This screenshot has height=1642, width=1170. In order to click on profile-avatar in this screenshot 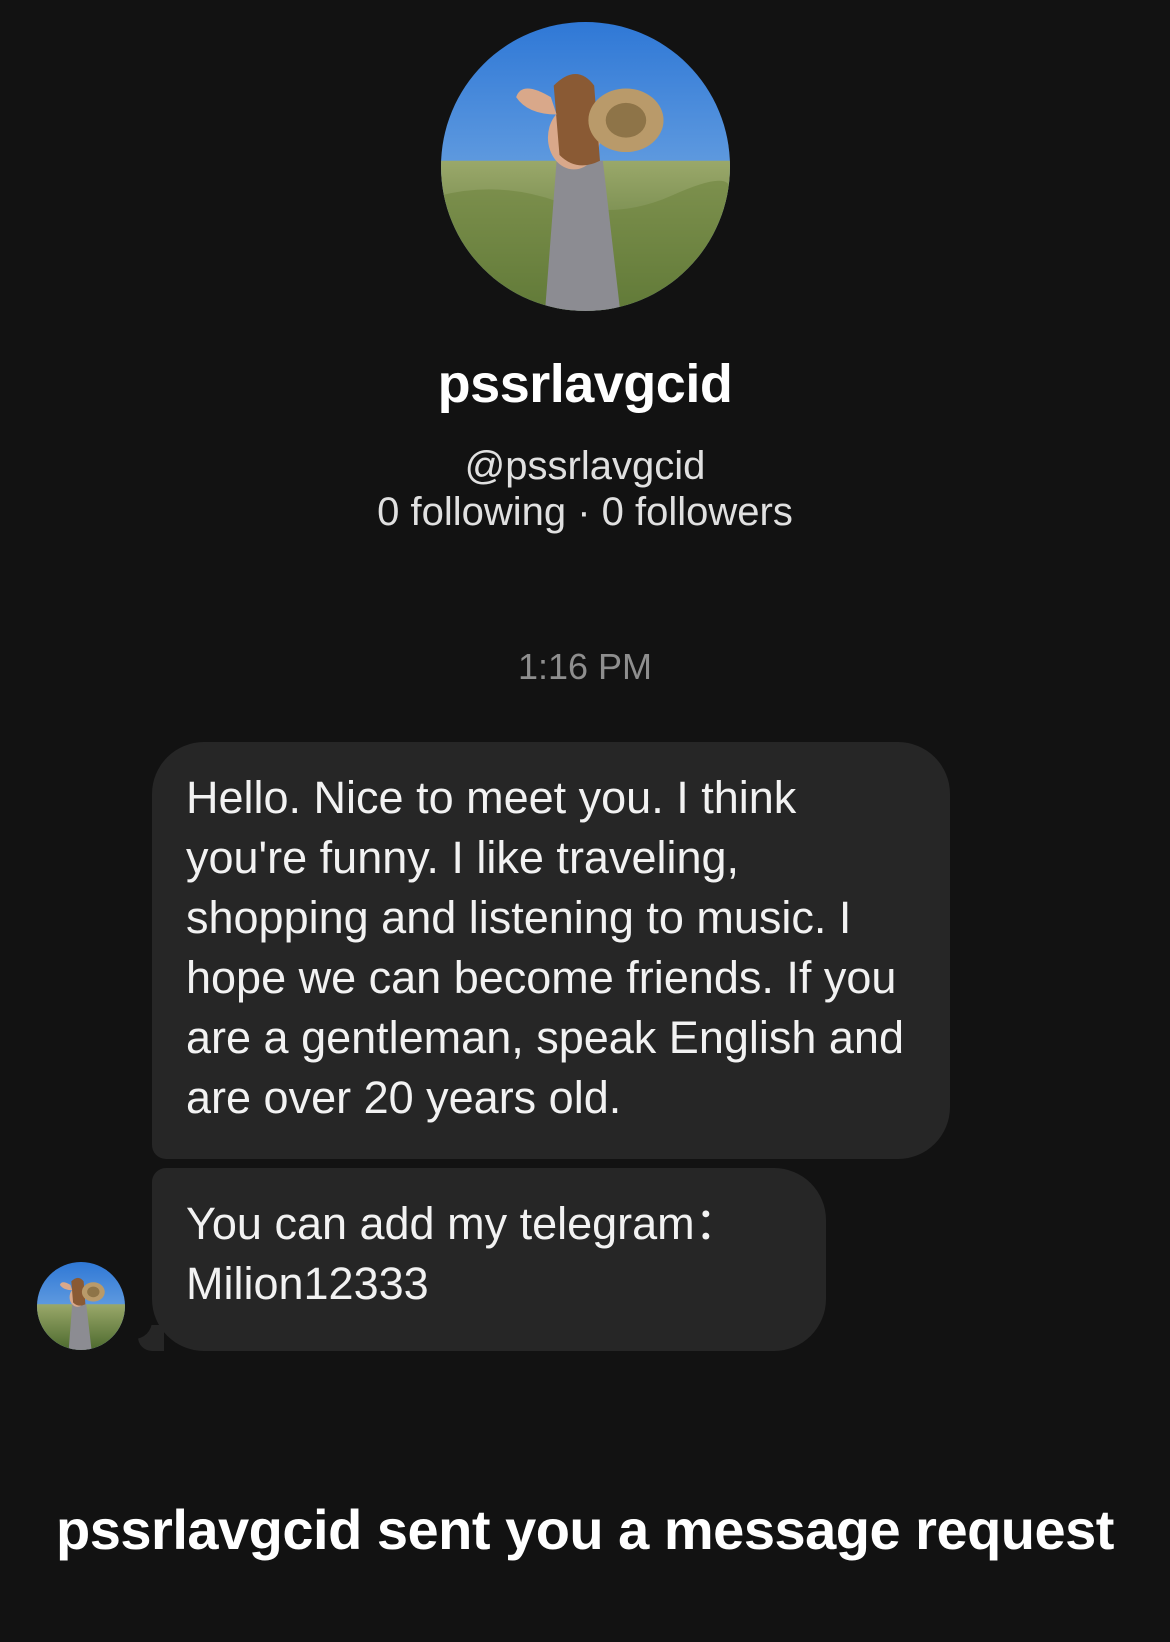, I will do `click(585, 166)`.